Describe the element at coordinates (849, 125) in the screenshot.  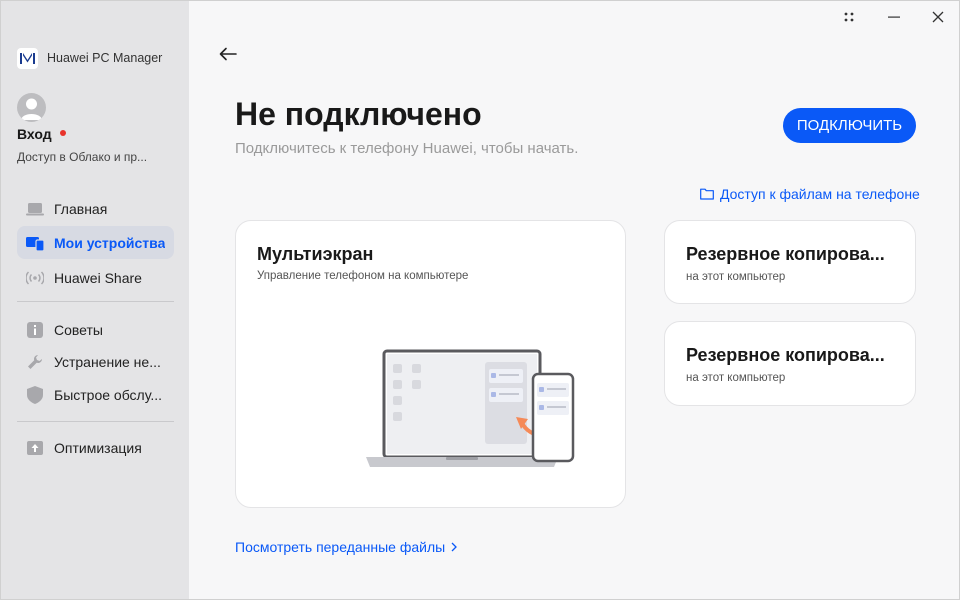
I see `connect-button: ПОДКЛЮЧИТЬ` at that location.